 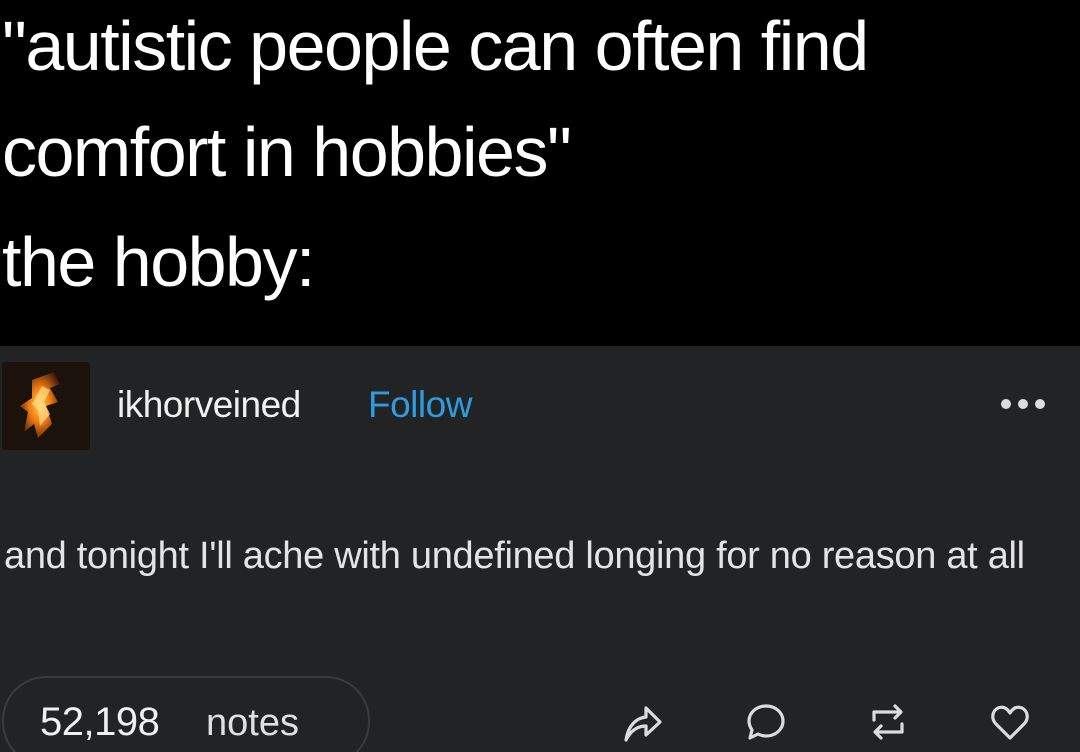 I want to click on follow-button: Follow, so click(x=420, y=405).